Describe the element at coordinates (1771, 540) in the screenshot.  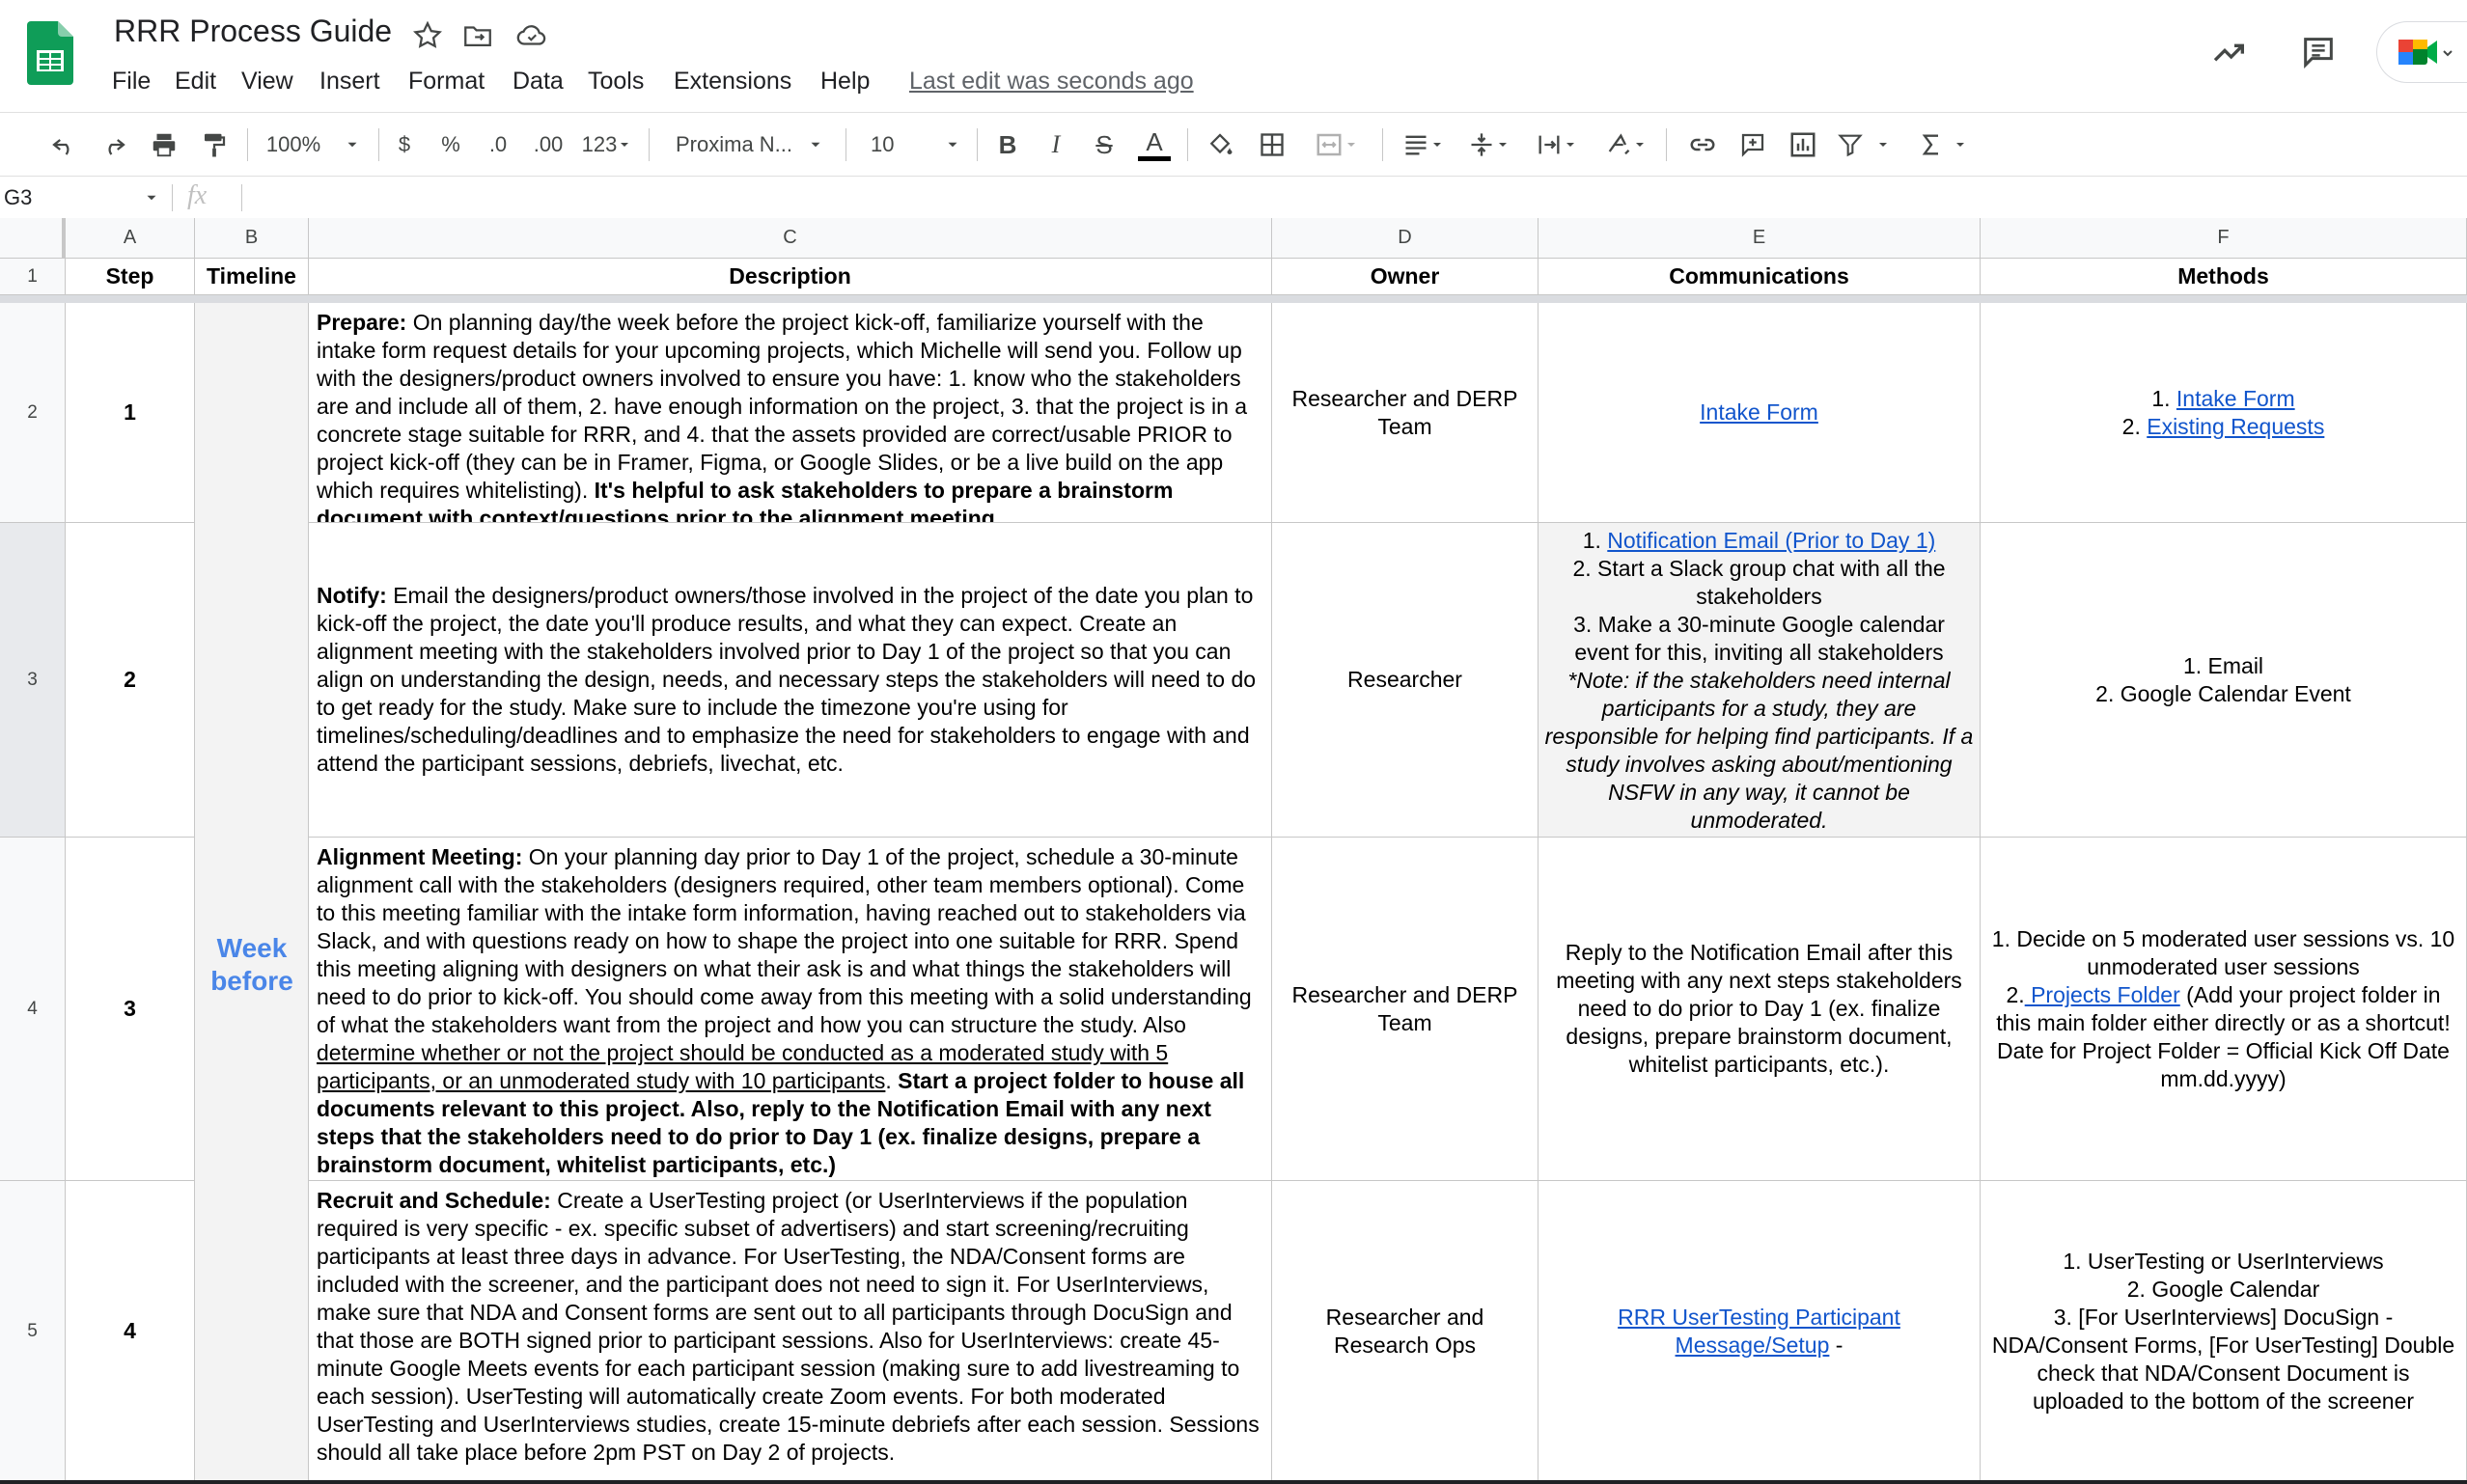
I see `notification-email-link: Notification Email (Prior to Day 1)` at that location.